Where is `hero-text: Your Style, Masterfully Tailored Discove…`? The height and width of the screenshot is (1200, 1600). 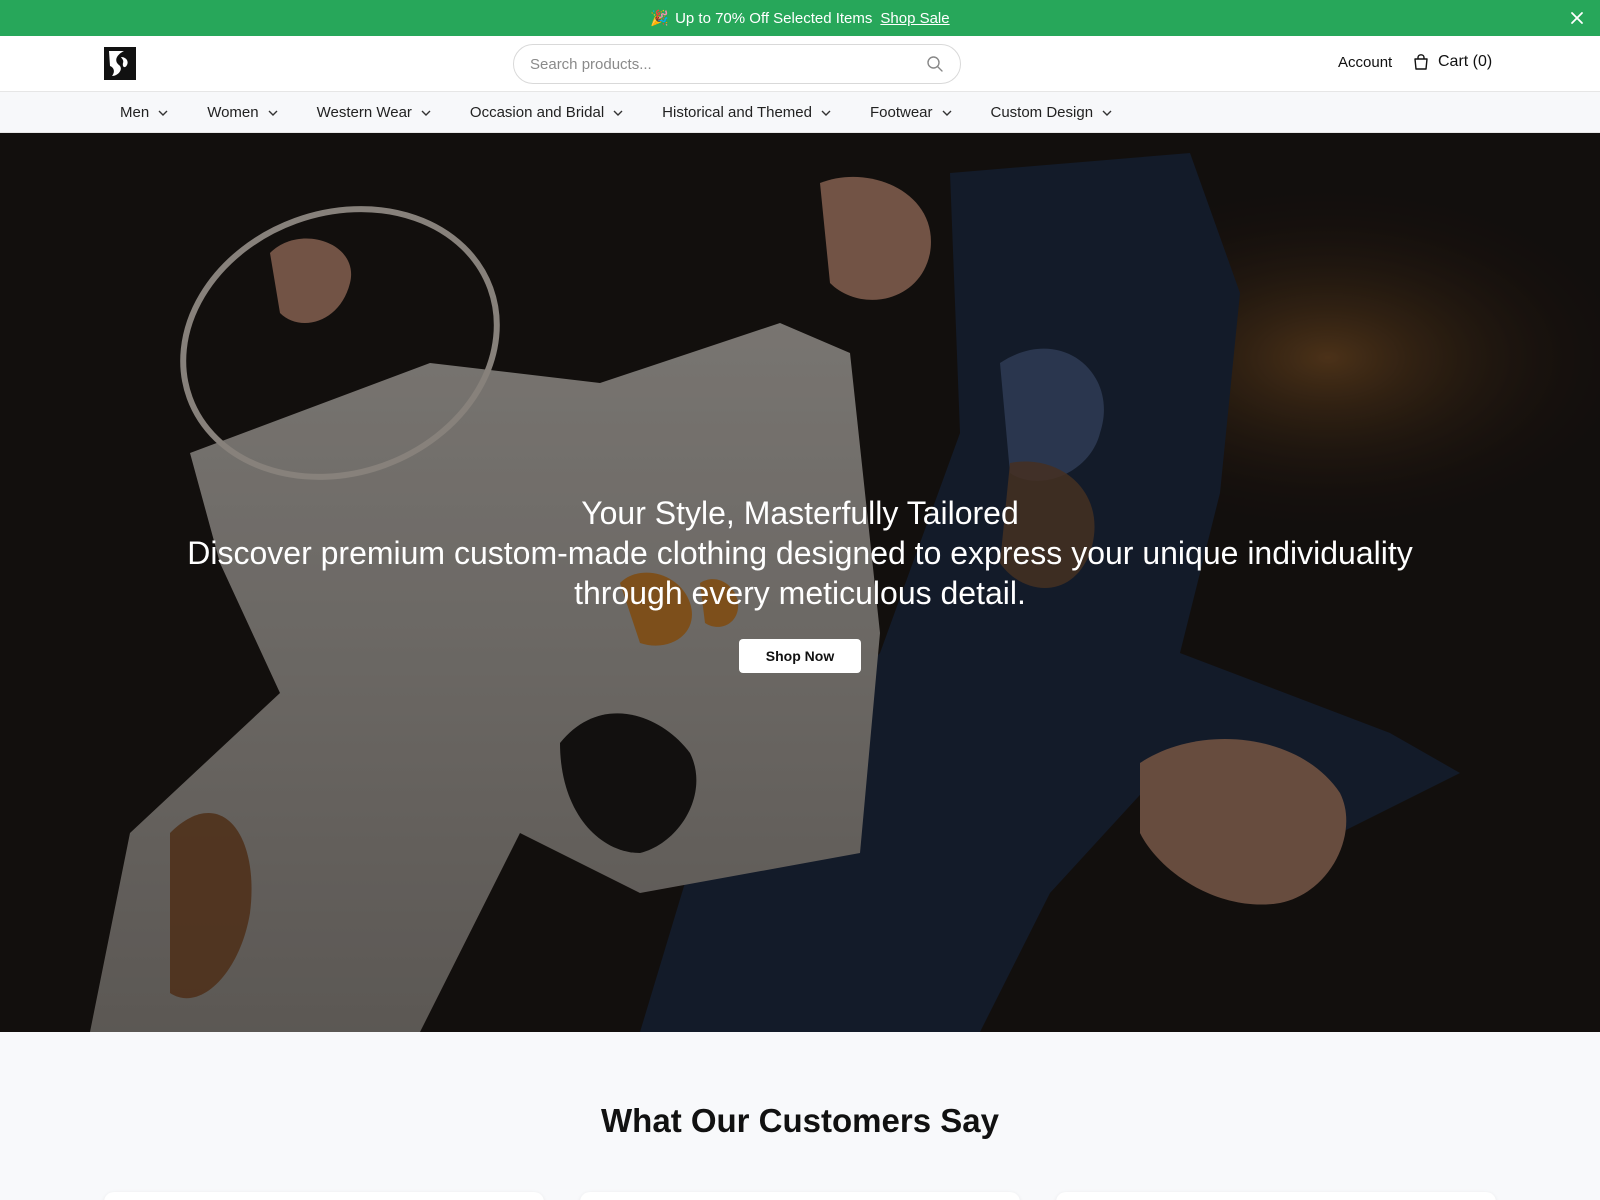
hero-text: Your Style, Masterfully Tailored Discove… is located at coordinates (800, 553).